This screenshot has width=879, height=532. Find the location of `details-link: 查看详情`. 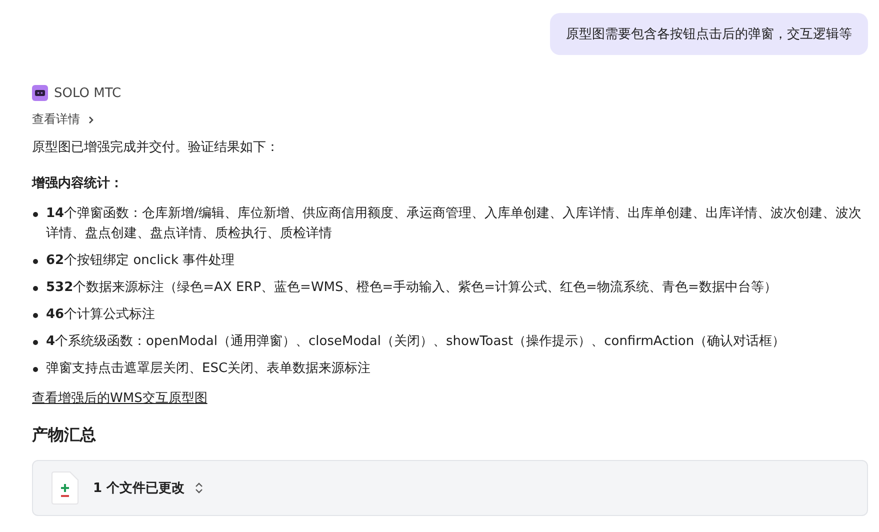

details-link: 查看详情 is located at coordinates (450, 119).